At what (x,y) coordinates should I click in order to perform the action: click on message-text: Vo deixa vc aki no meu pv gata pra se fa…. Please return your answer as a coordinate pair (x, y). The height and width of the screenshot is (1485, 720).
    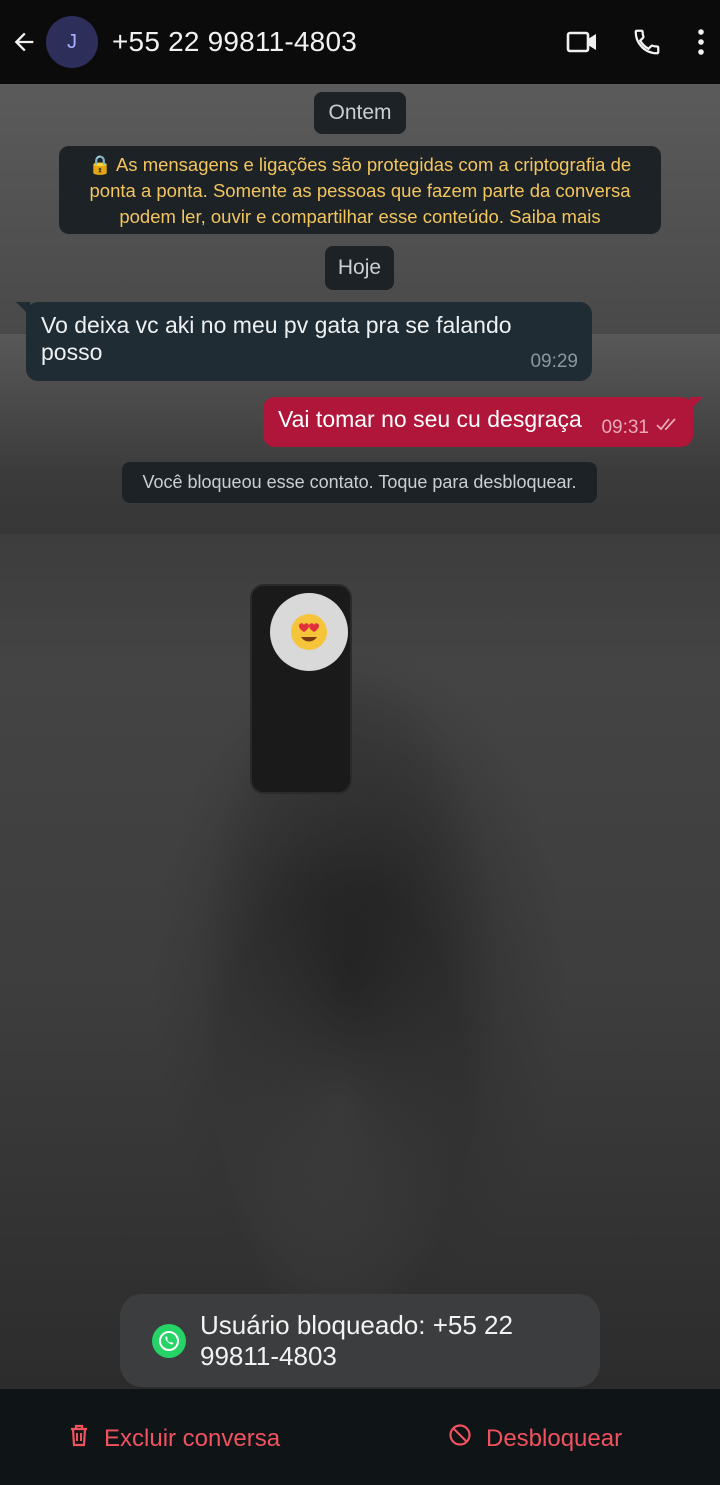
    Looking at the image, I should click on (276, 338).